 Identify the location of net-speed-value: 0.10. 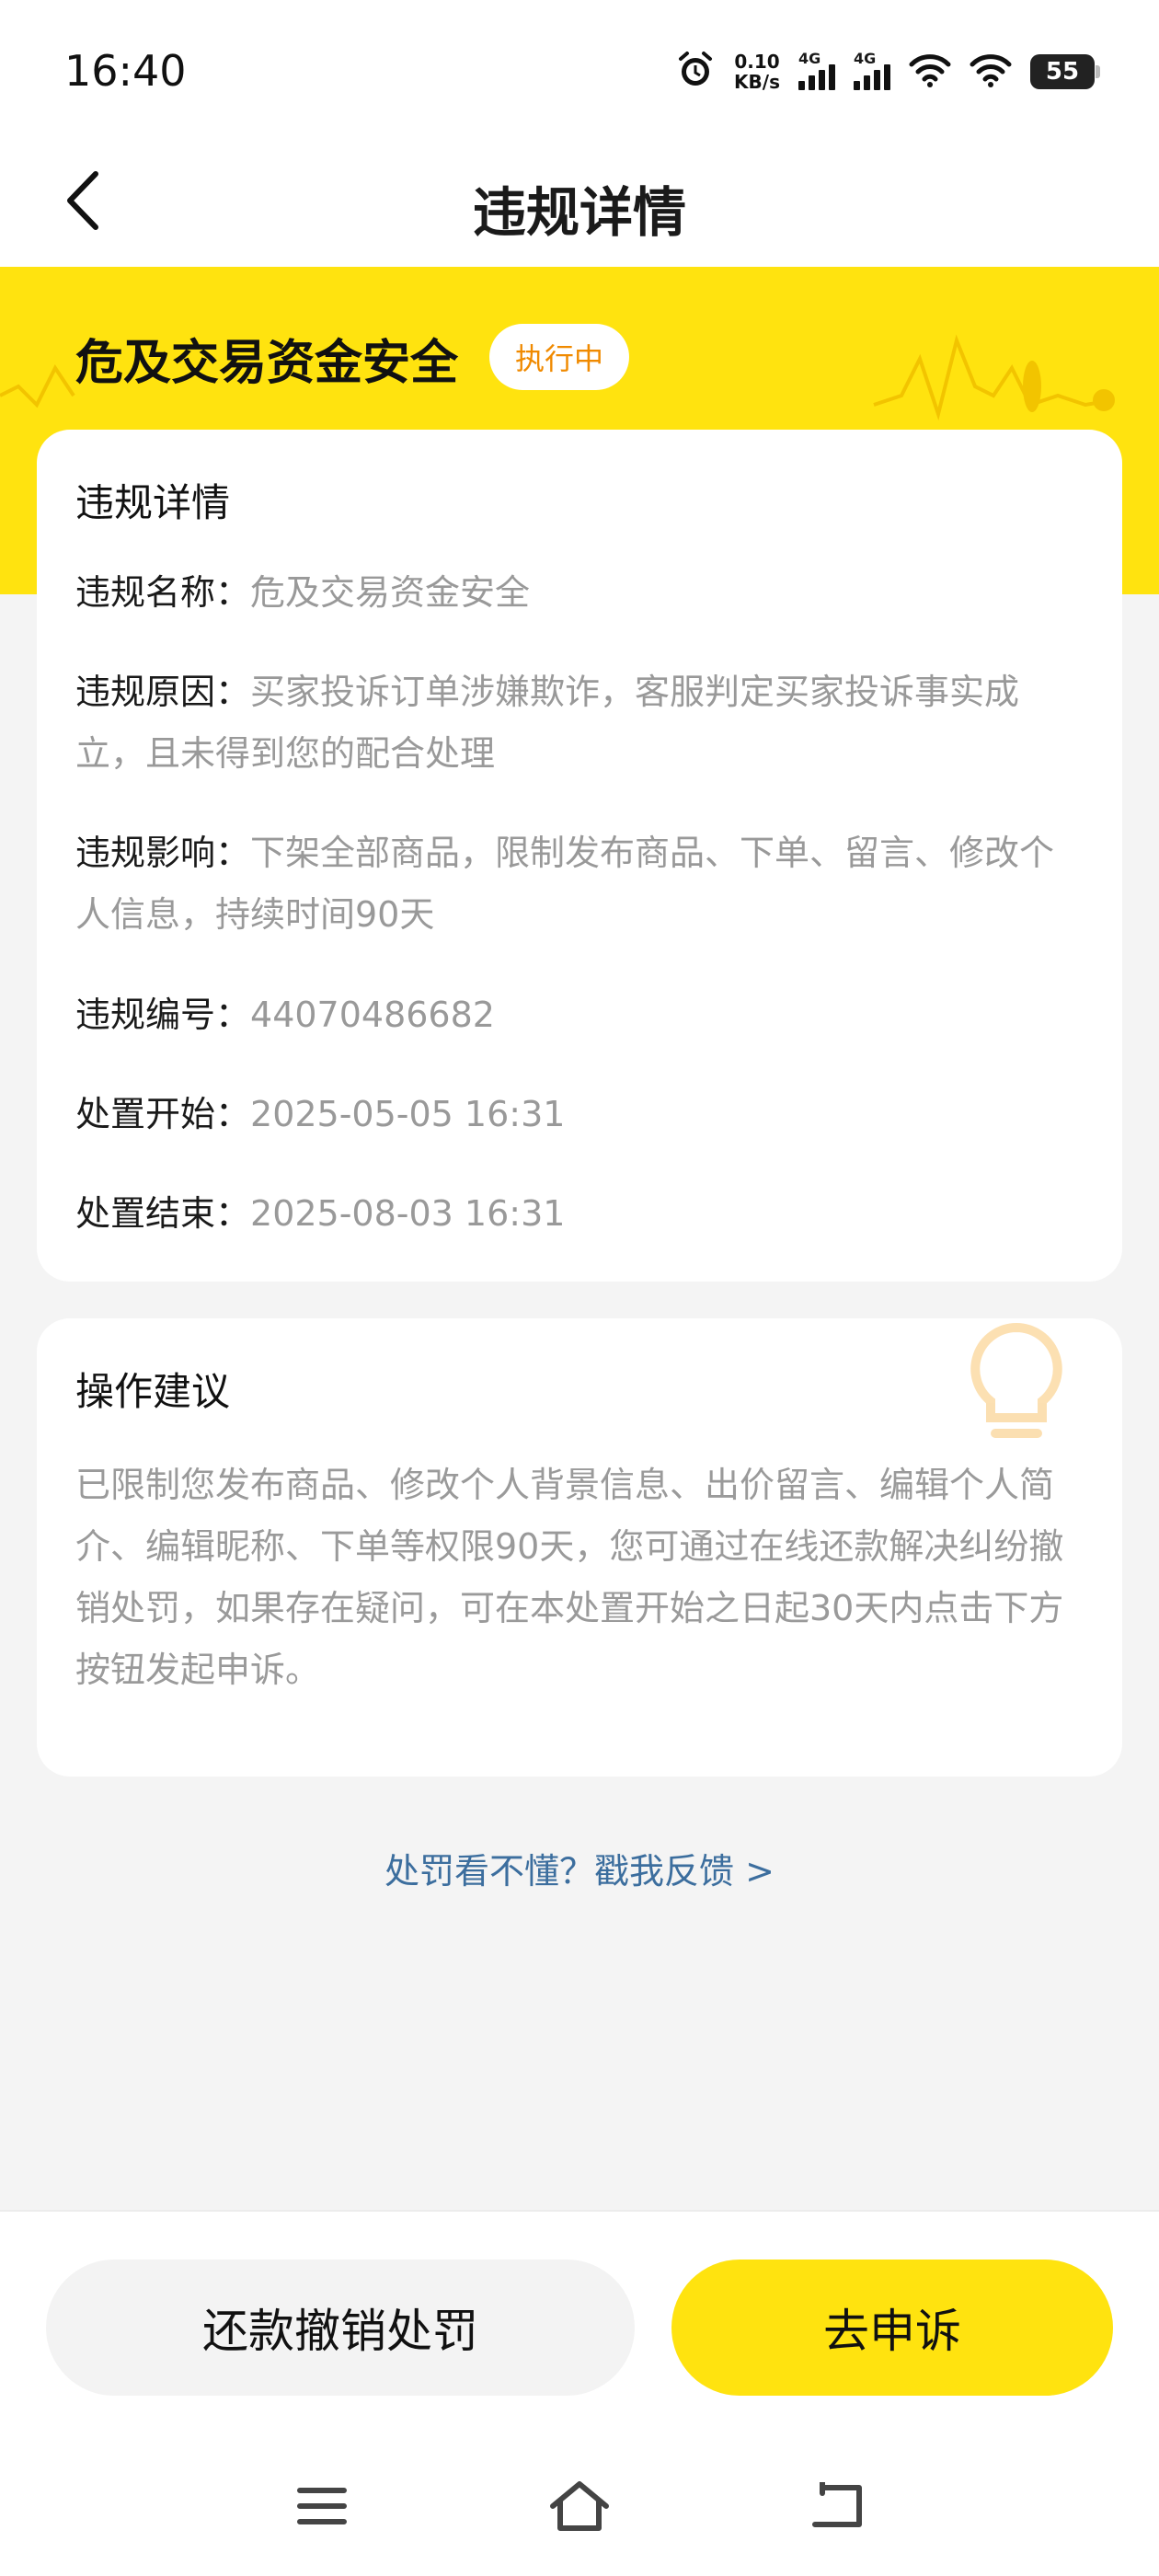
(757, 62).